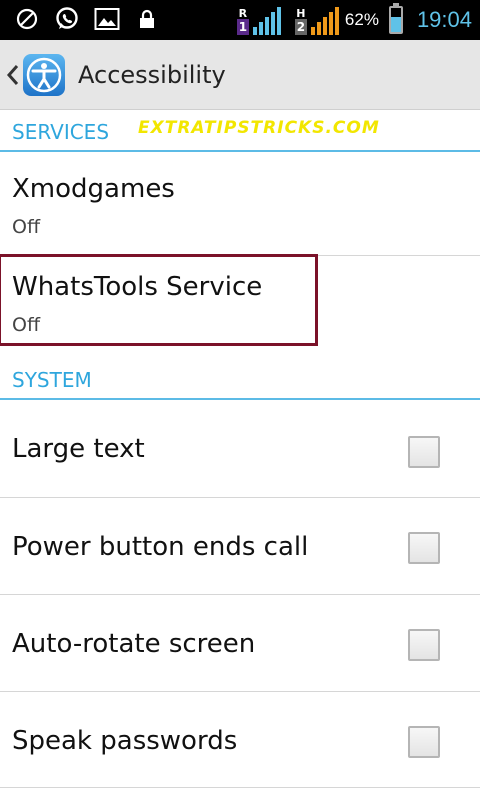  I want to click on status-indicators: R 1 H 2 62% 19:04, so click(354, 19).